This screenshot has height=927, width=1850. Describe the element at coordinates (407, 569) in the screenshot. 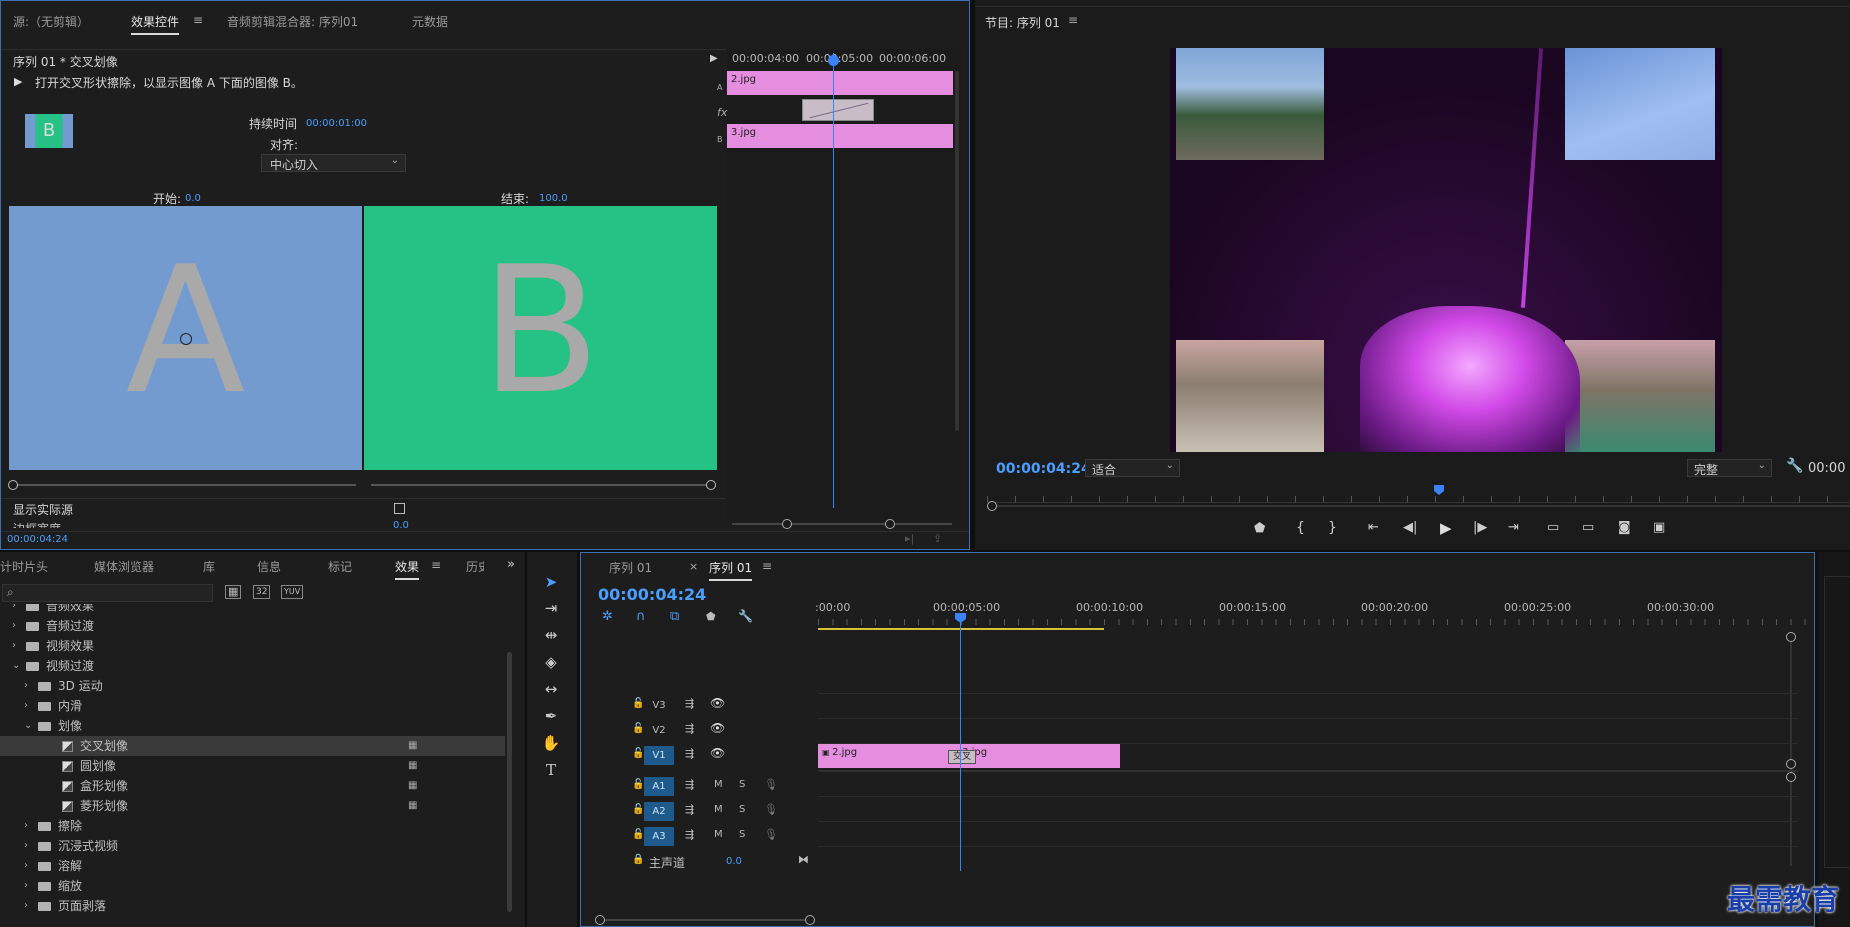

I see `tab-effects: 效果` at that location.